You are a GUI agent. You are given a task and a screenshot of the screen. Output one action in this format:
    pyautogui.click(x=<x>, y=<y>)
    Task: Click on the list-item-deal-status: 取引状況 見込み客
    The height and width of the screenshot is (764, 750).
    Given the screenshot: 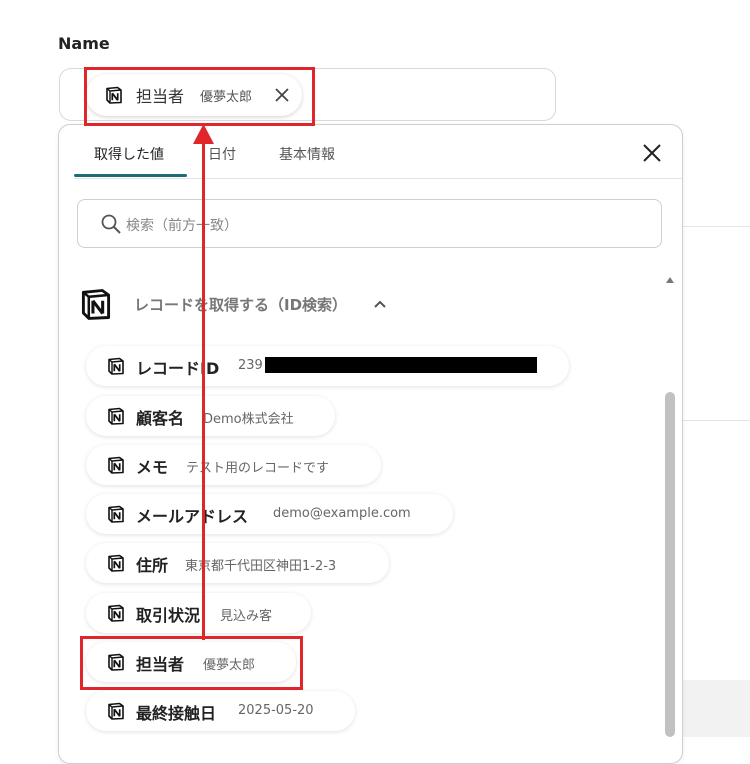 What is the action you would take?
    pyautogui.click(x=198, y=613)
    